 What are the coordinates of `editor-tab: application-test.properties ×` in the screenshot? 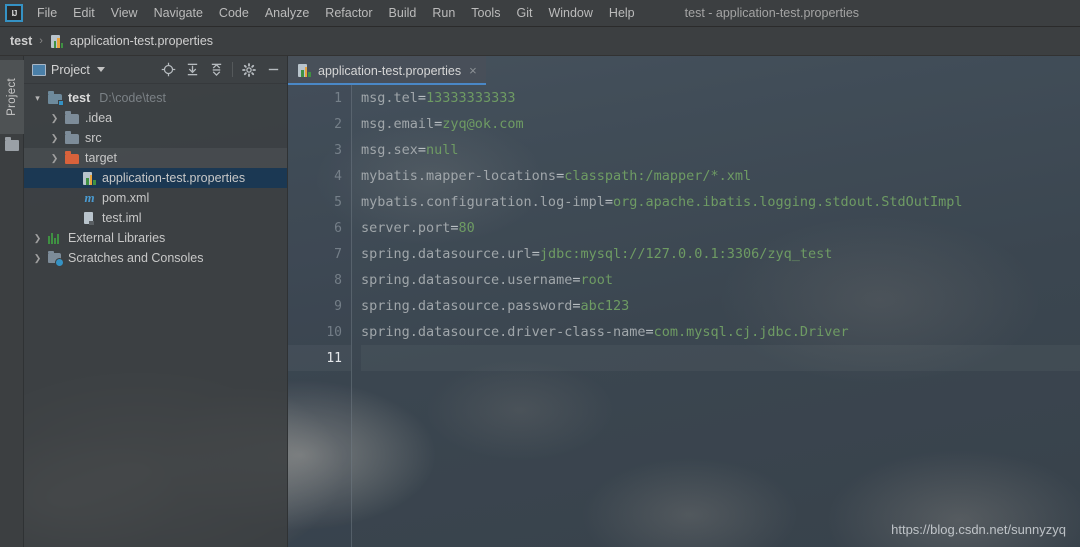 It's located at (387, 70).